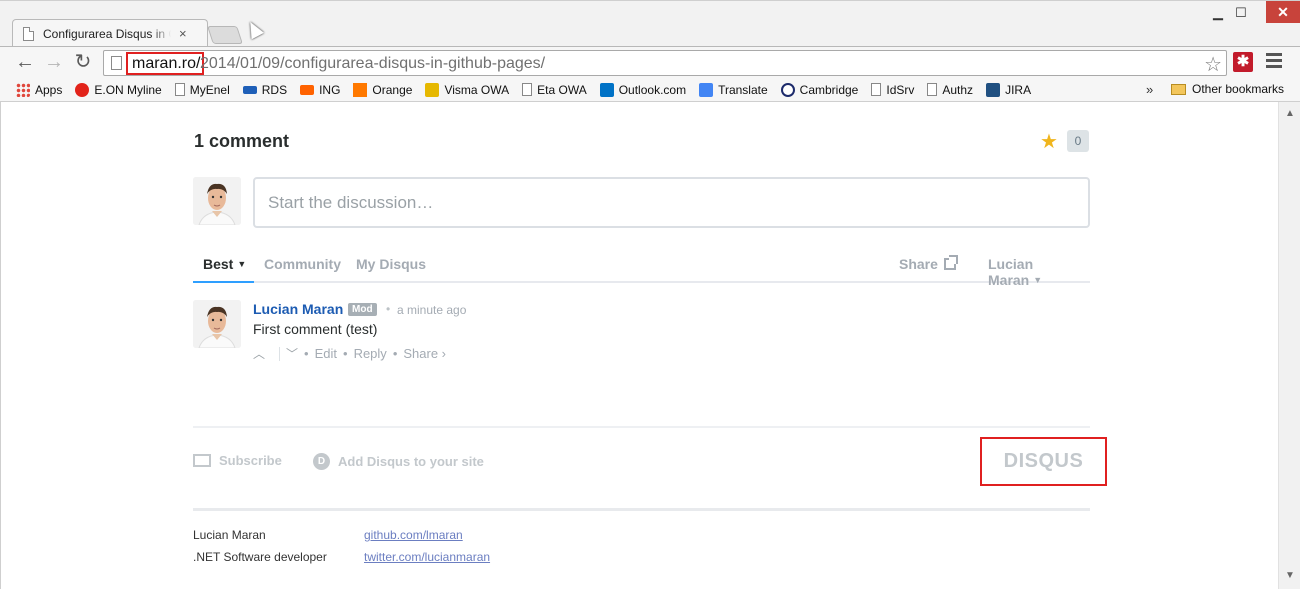 This screenshot has width=1300, height=589. Describe the element at coordinates (467, 89) in the screenshot. I see `bookmark-visma-owa: Visma OWA` at that location.